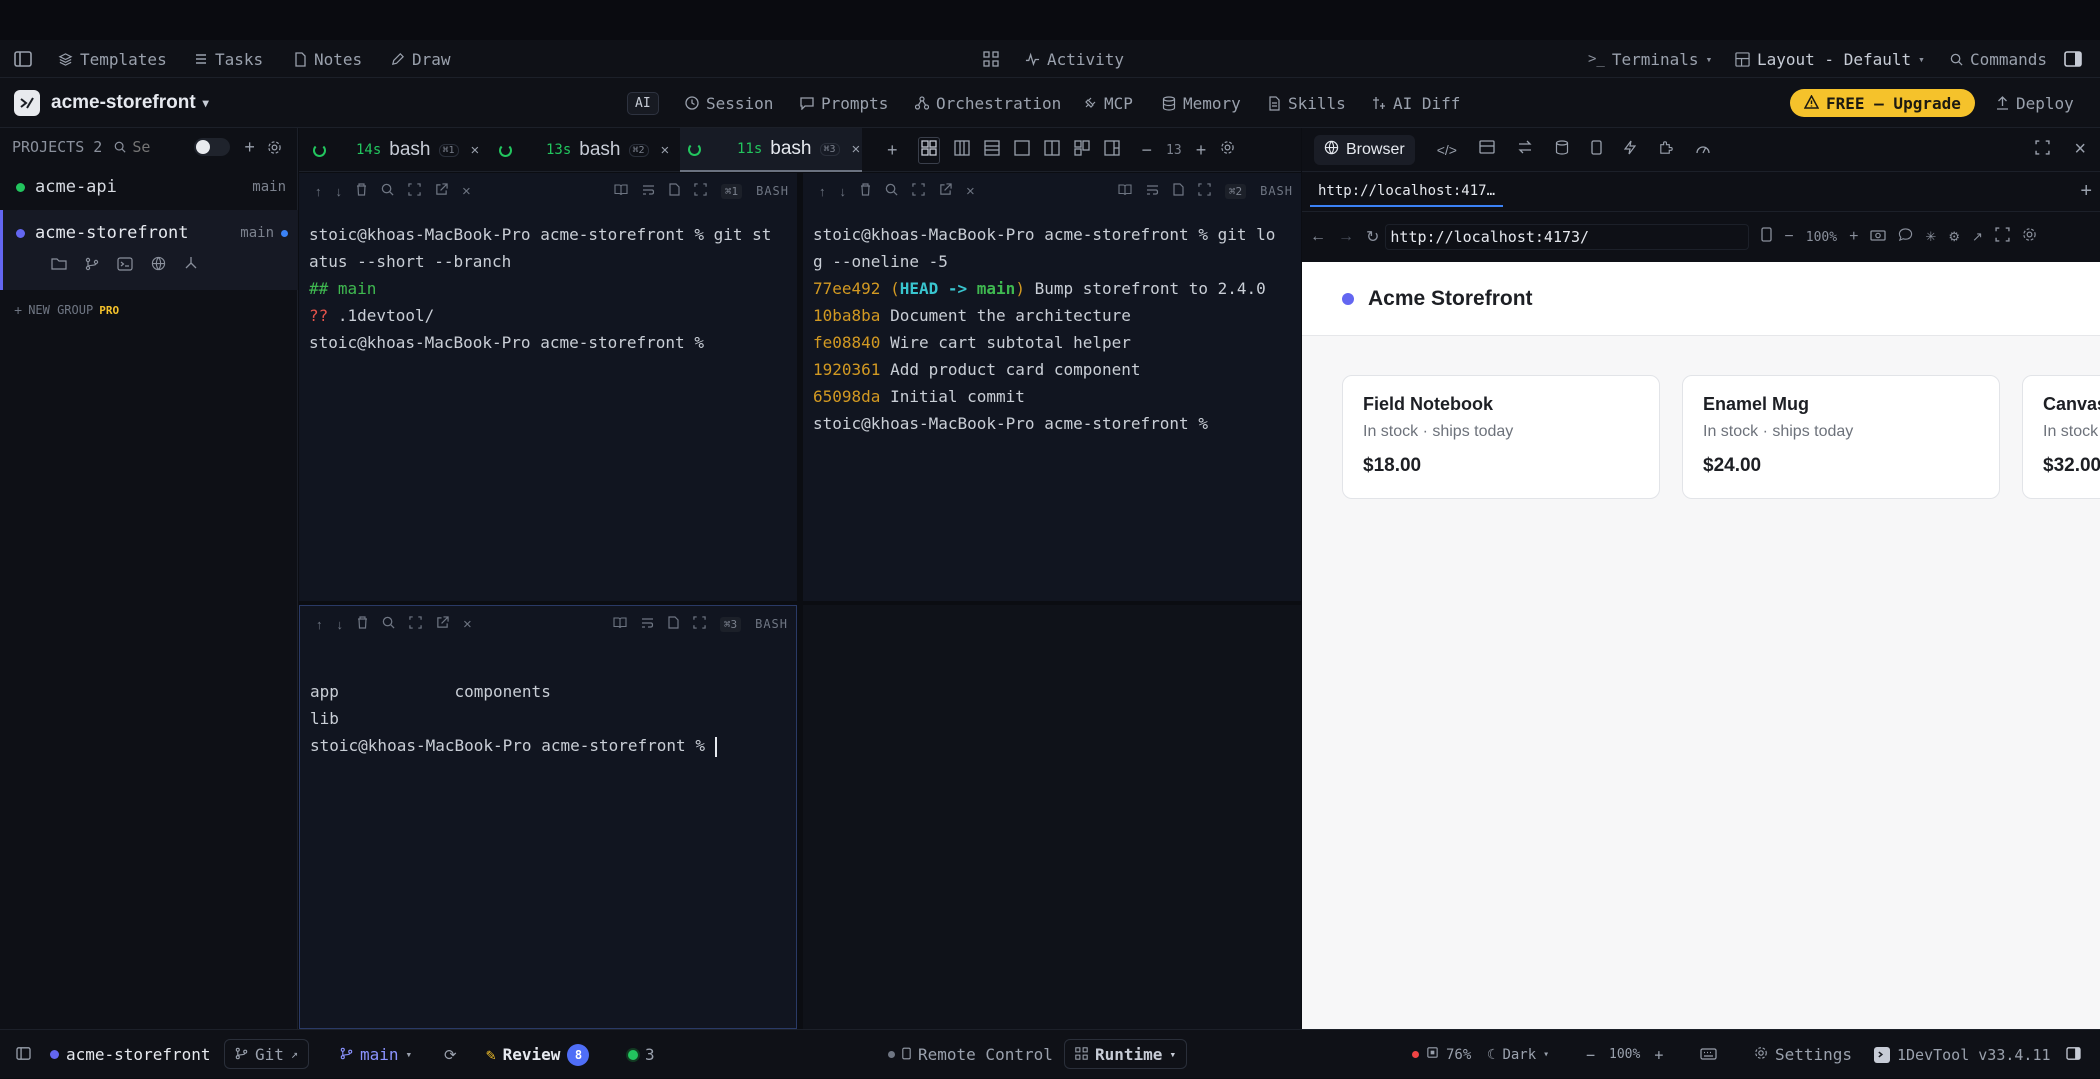 The width and height of the screenshot is (2100, 1079). Describe the element at coordinates (1372, 237) in the screenshot. I see `reload-icon: ↻` at that location.